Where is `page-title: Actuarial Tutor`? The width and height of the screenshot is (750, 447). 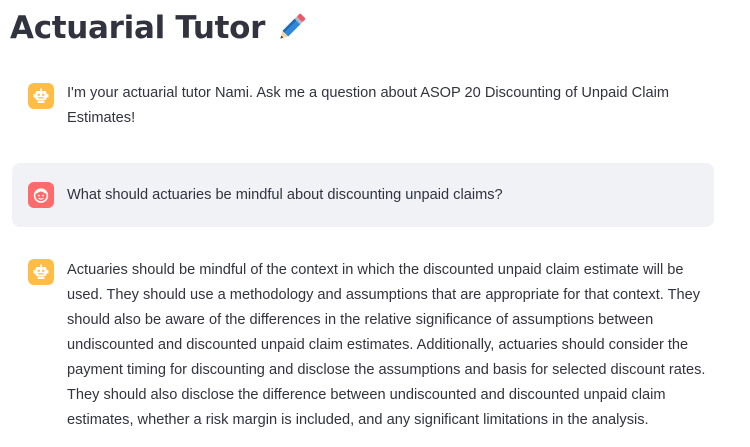 page-title: Actuarial Tutor is located at coordinates (138, 28).